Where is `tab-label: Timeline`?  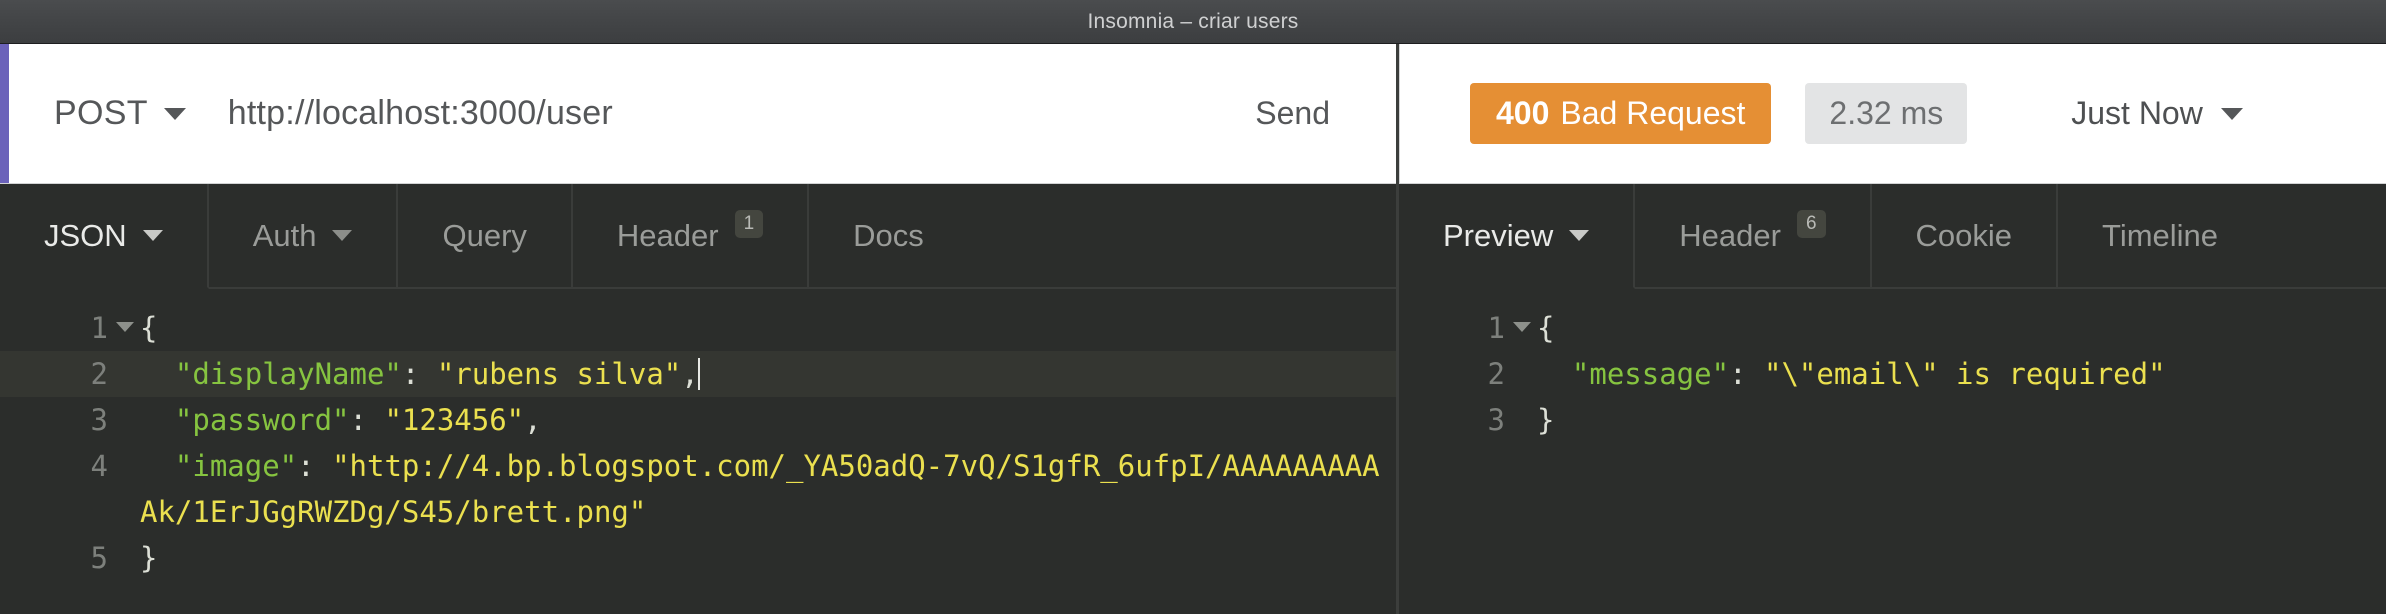 tab-label: Timeline is located at coordinates (2160, 235).